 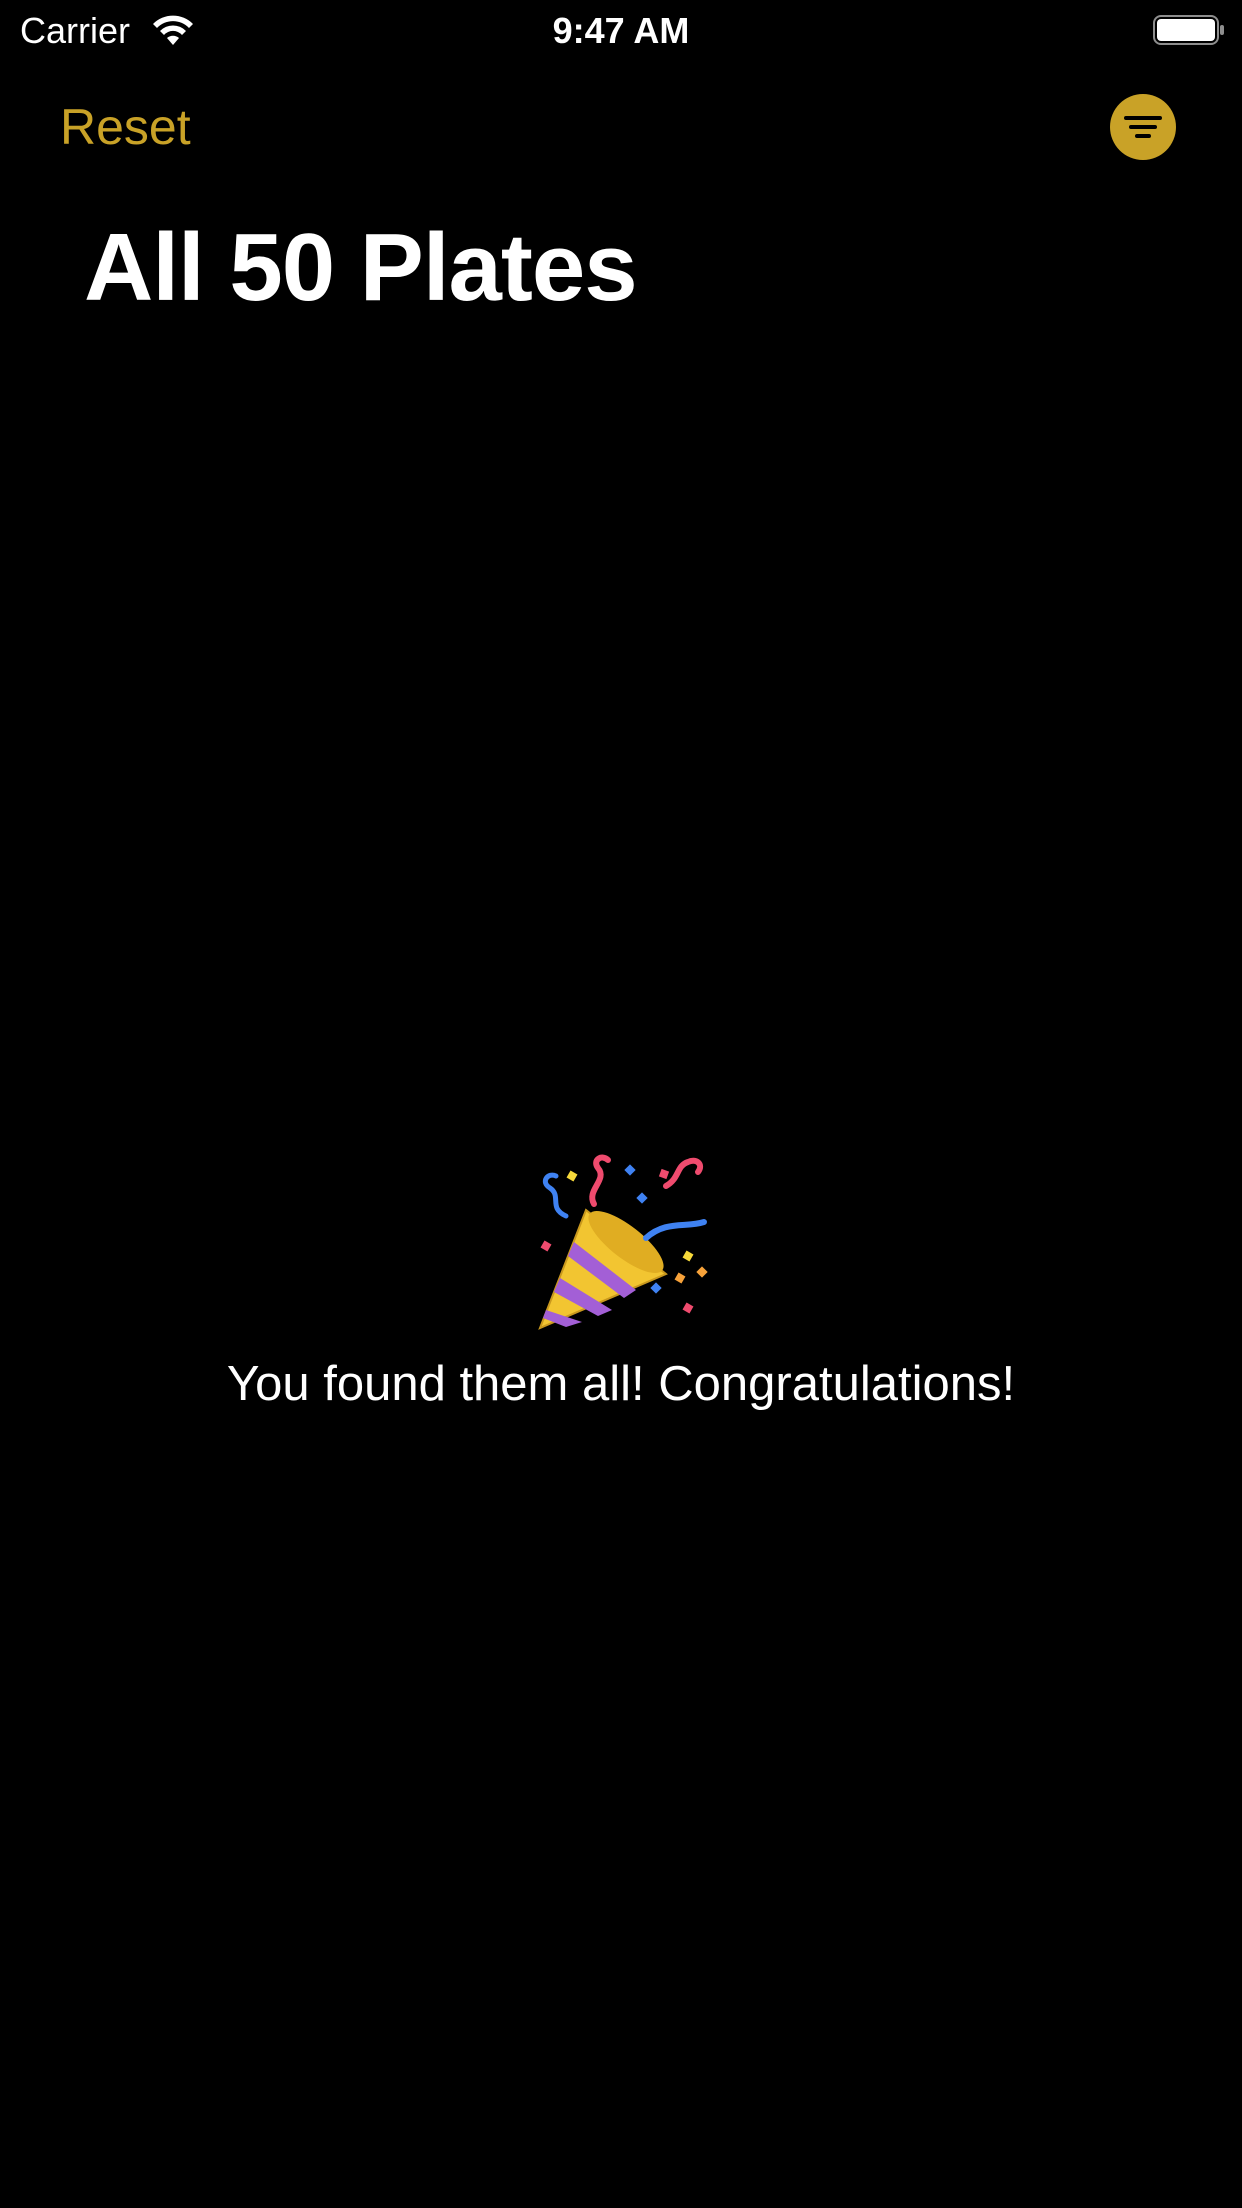 What do you see at coordinates (361, 267) in the screenshot?
I see `page-title: All 50 Plates` at bounding box center [361, 267].